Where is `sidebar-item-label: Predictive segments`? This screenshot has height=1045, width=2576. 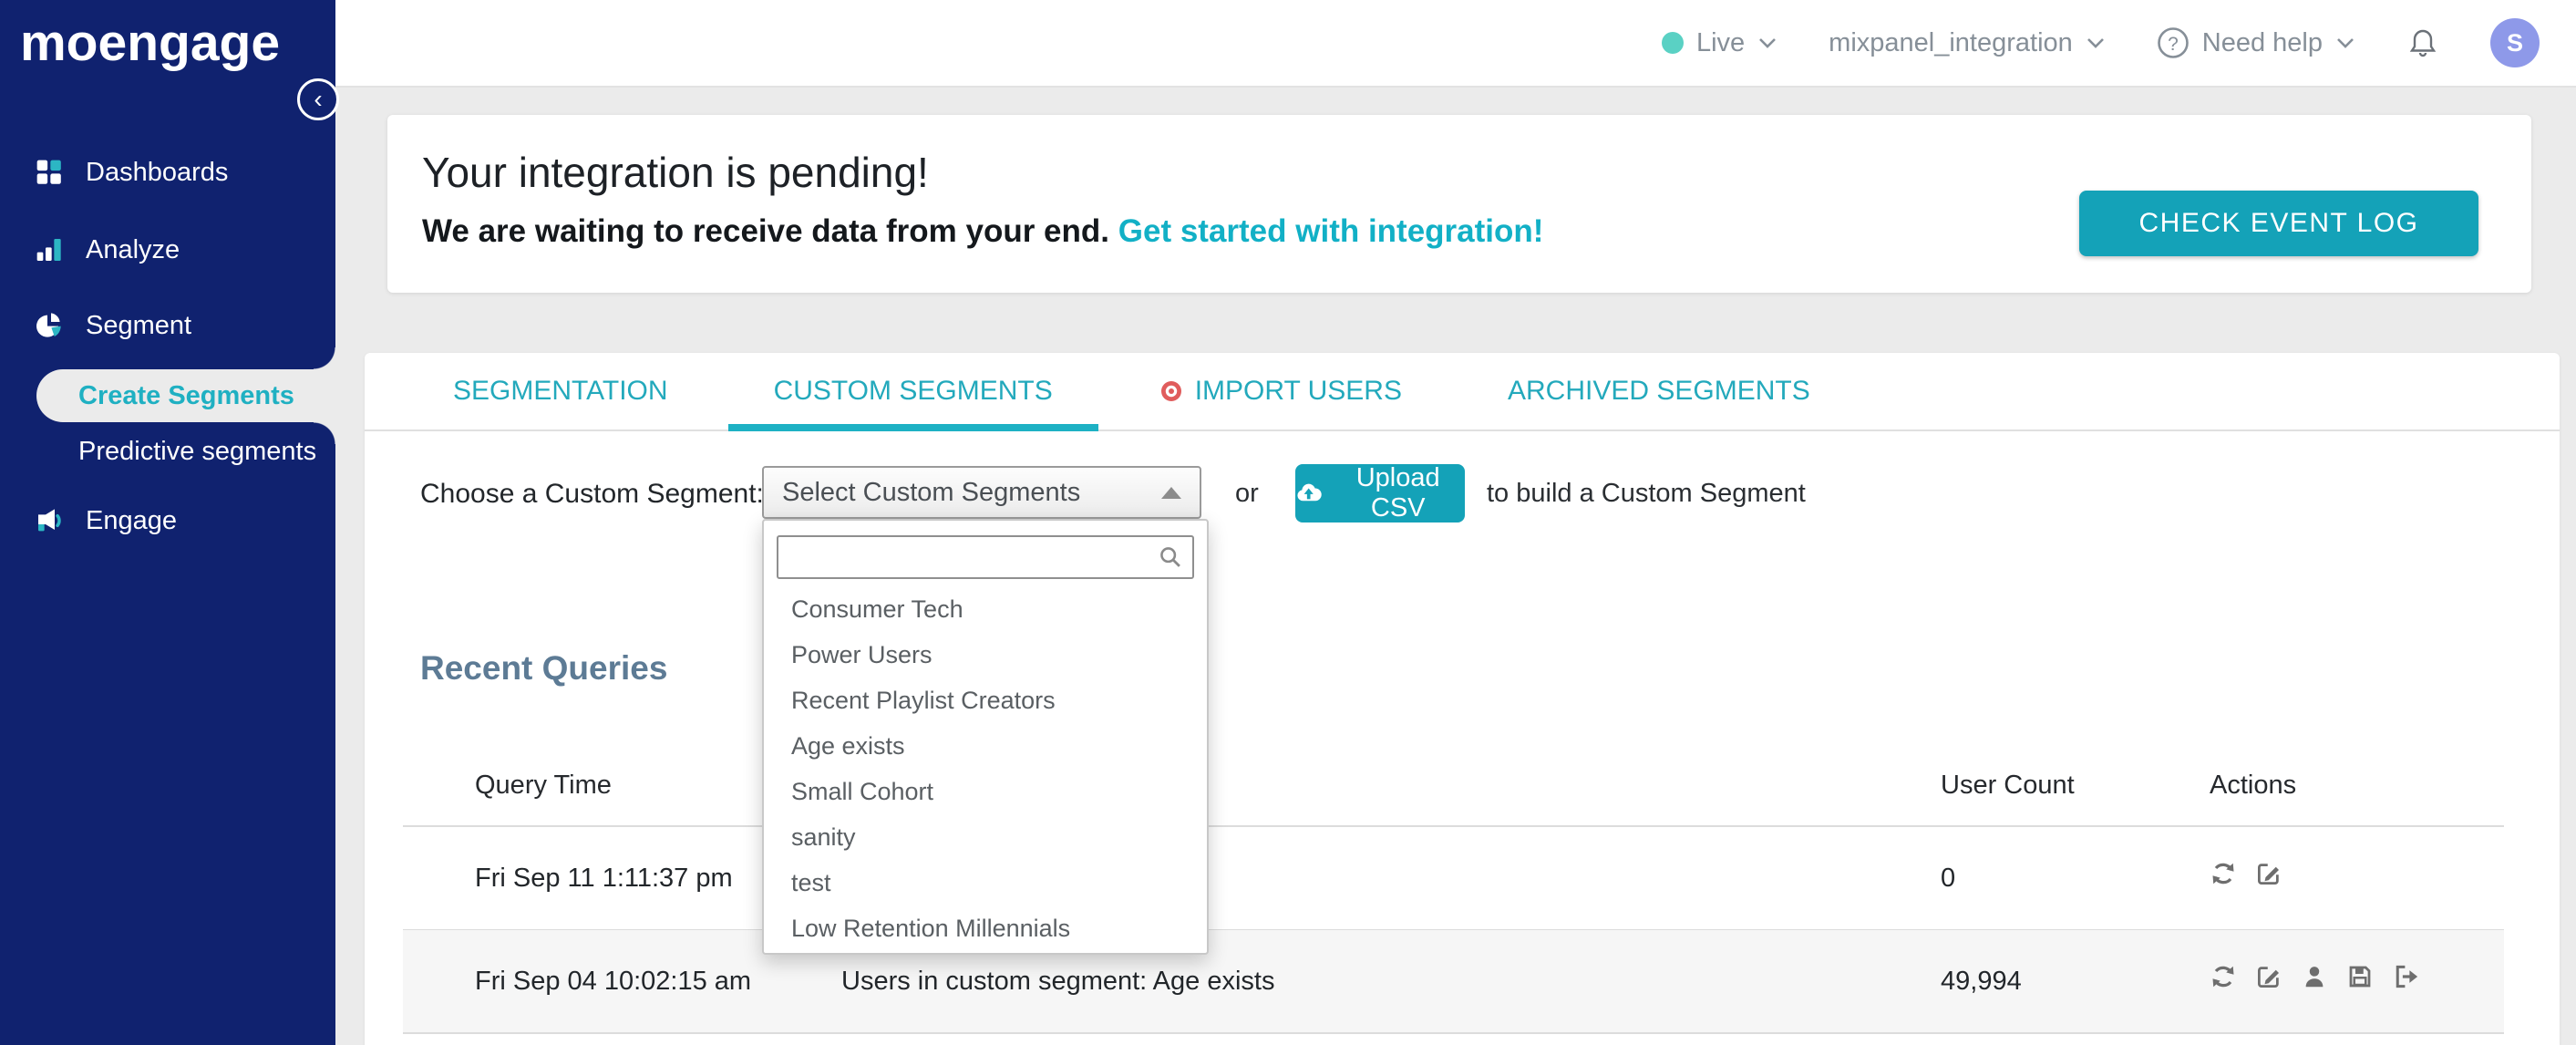 sidebar-item-label: Predictive segments is located at coordinates (197, 451).